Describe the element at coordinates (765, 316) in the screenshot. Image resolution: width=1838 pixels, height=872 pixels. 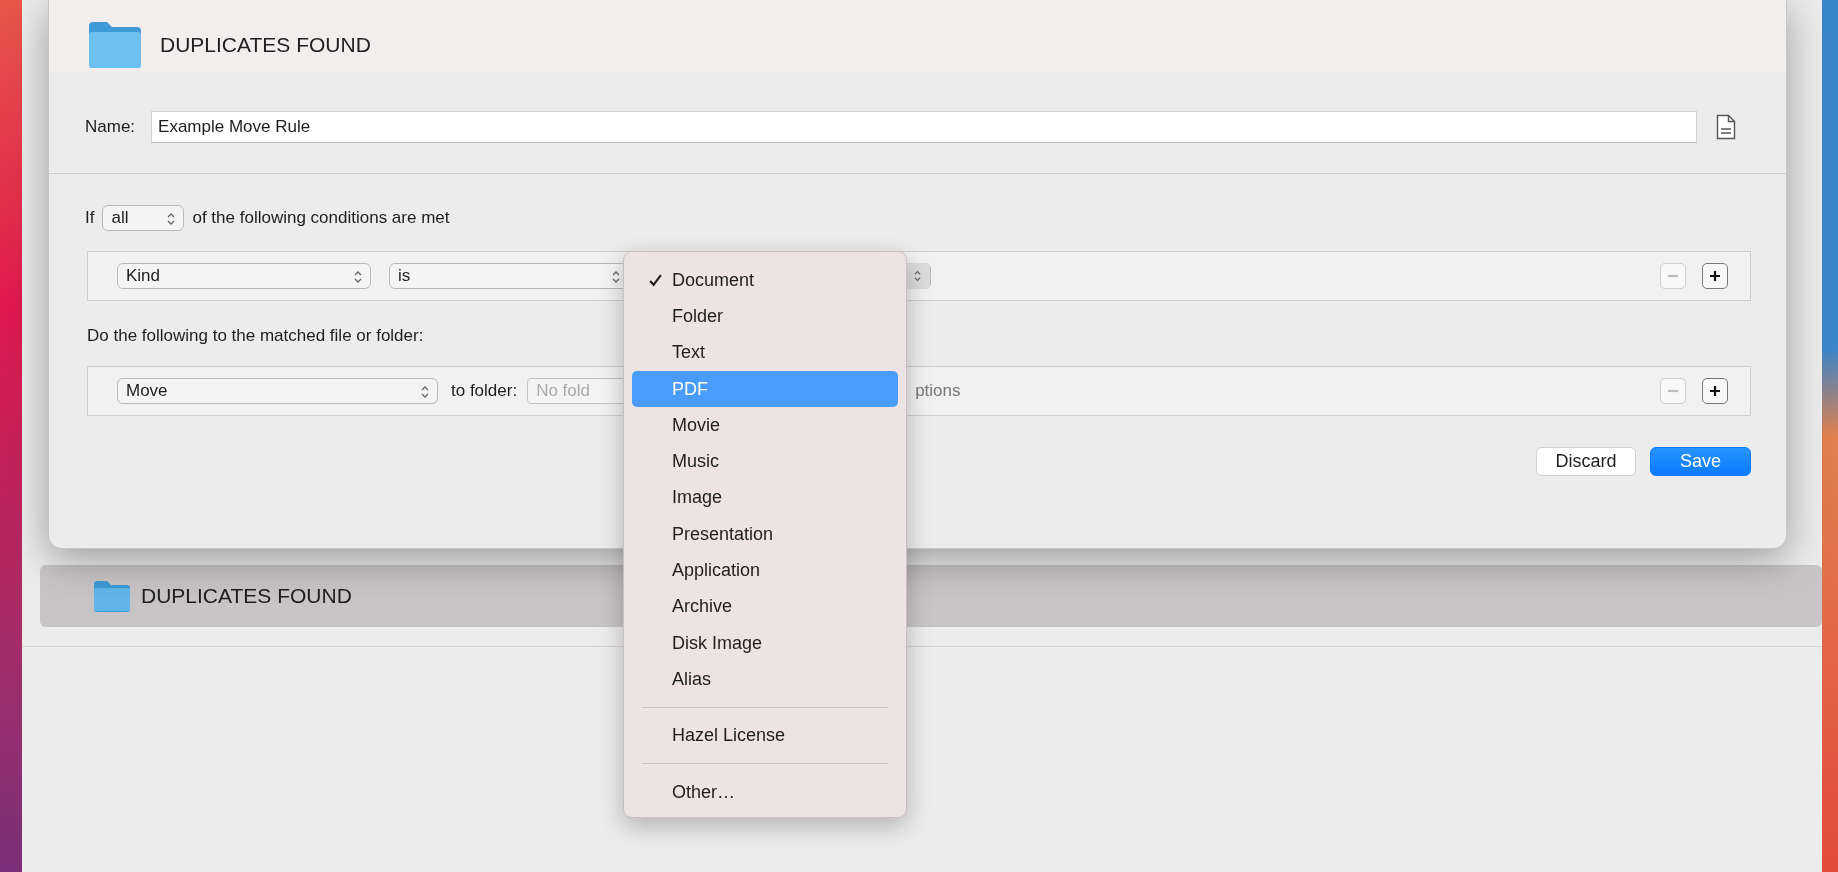
I see `menu-item: Folder` at that location.